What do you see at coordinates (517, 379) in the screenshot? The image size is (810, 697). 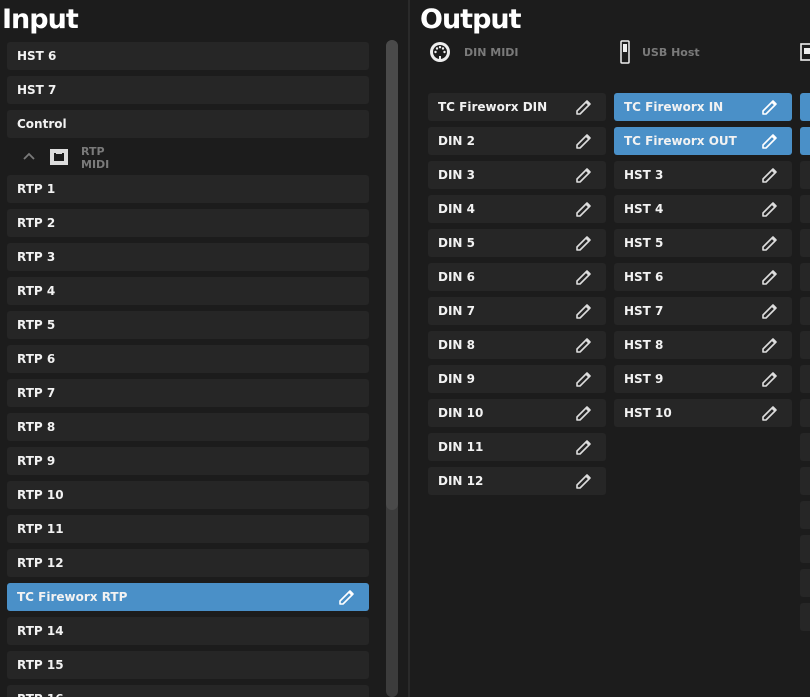 I see `output-din-row: DIN 9` at bounding box center [517, 379].